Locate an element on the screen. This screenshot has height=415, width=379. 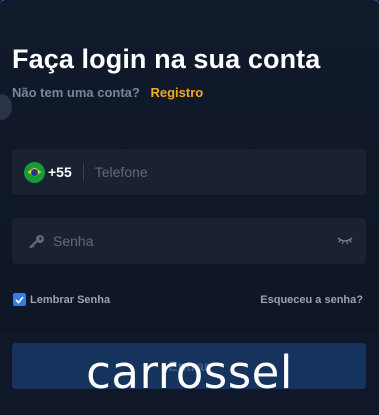
no-account-text: Não tem uma conta? is located at coordinates (76, 92).